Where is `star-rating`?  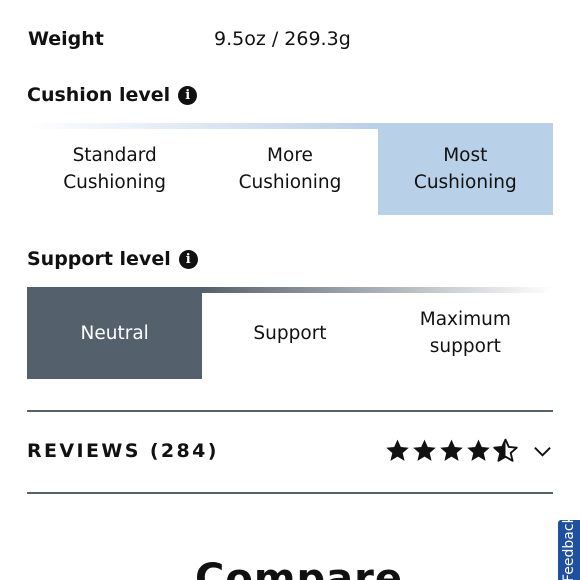
star-rating is located at coordinates (451, 450).